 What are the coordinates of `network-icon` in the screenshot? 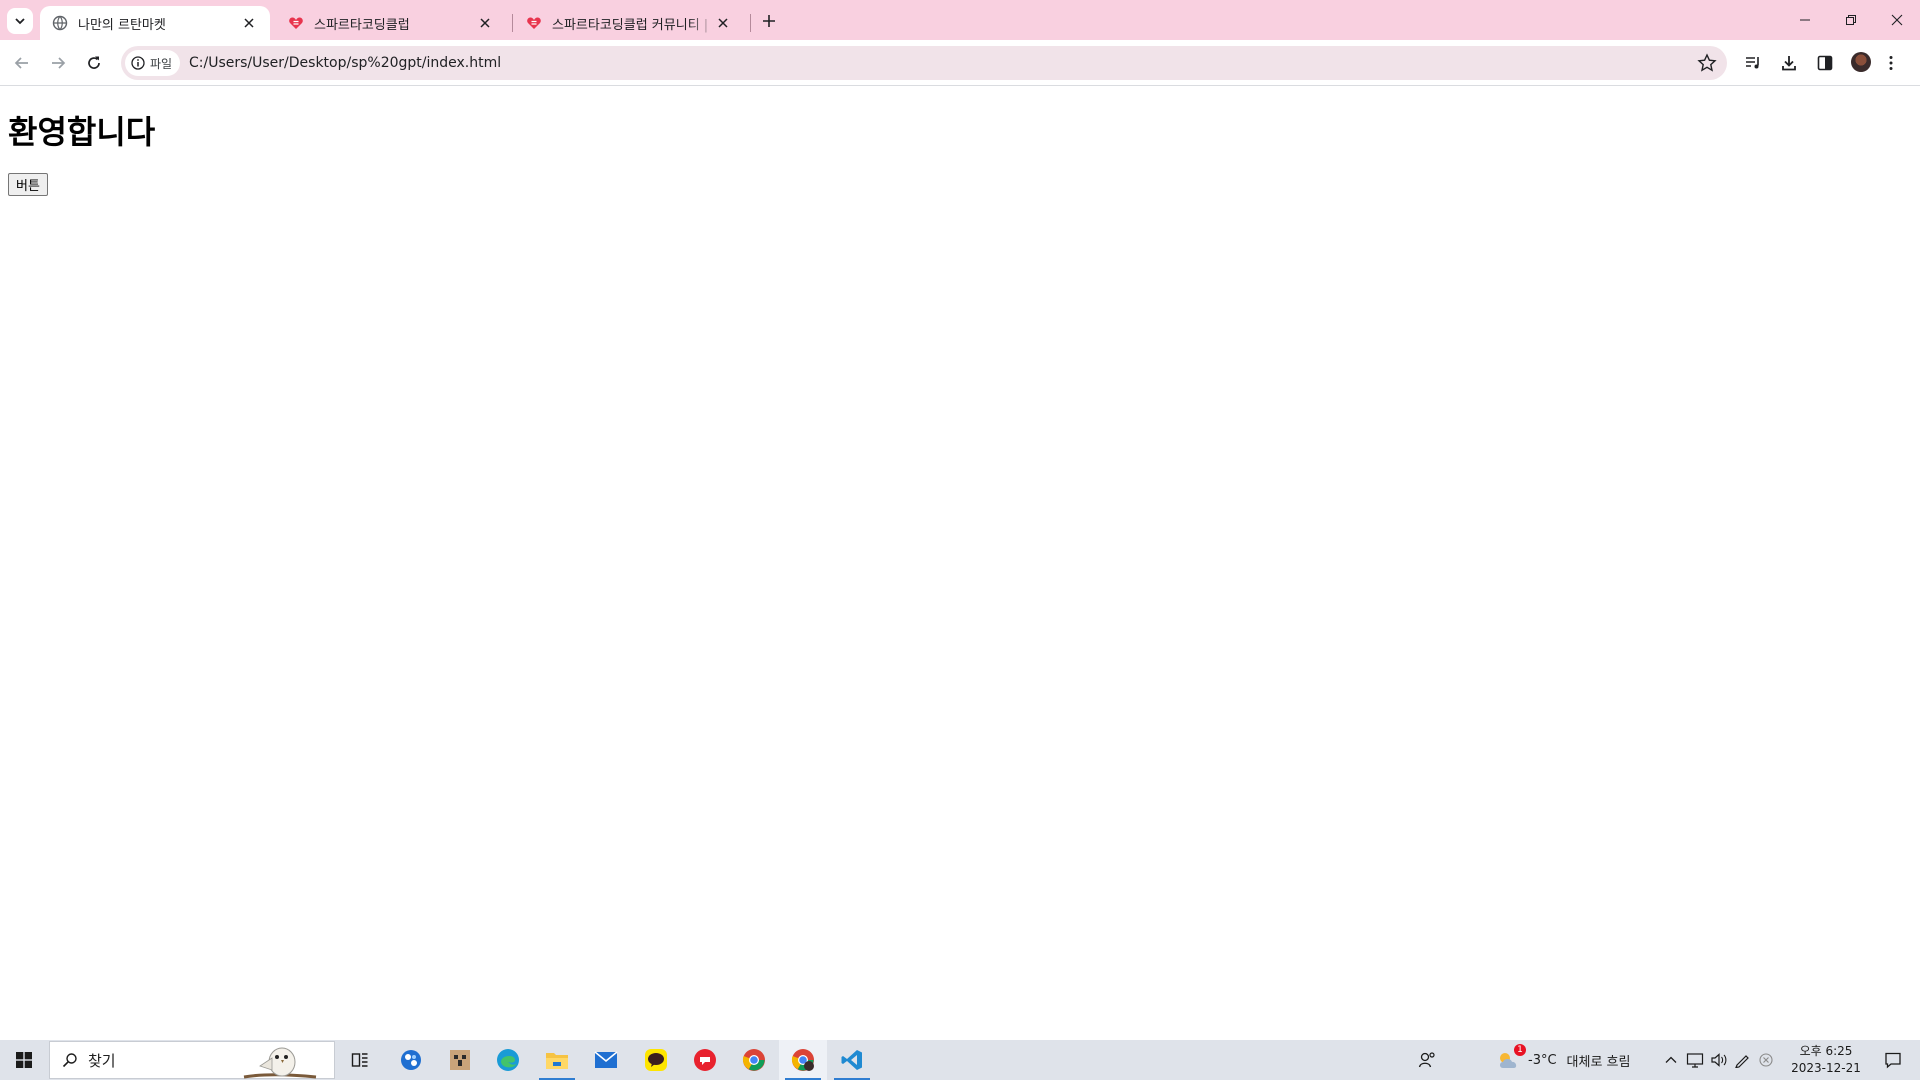 It's located at (1695, 1060).